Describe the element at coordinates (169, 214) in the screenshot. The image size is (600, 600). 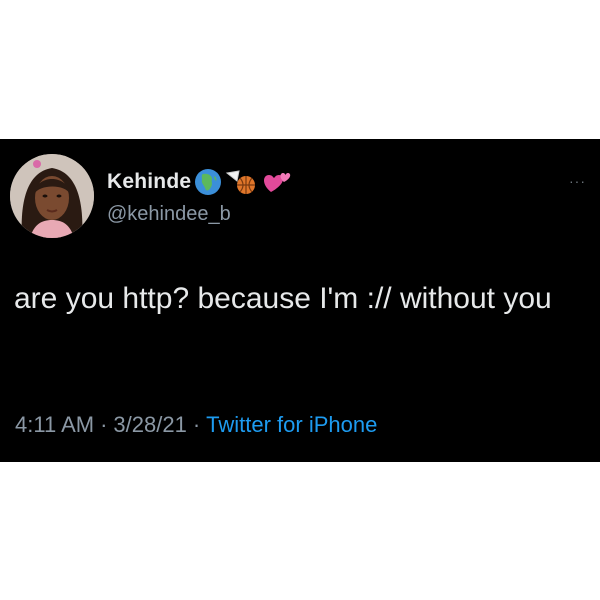
I see `user-handle: @kehindee_b` at that location.